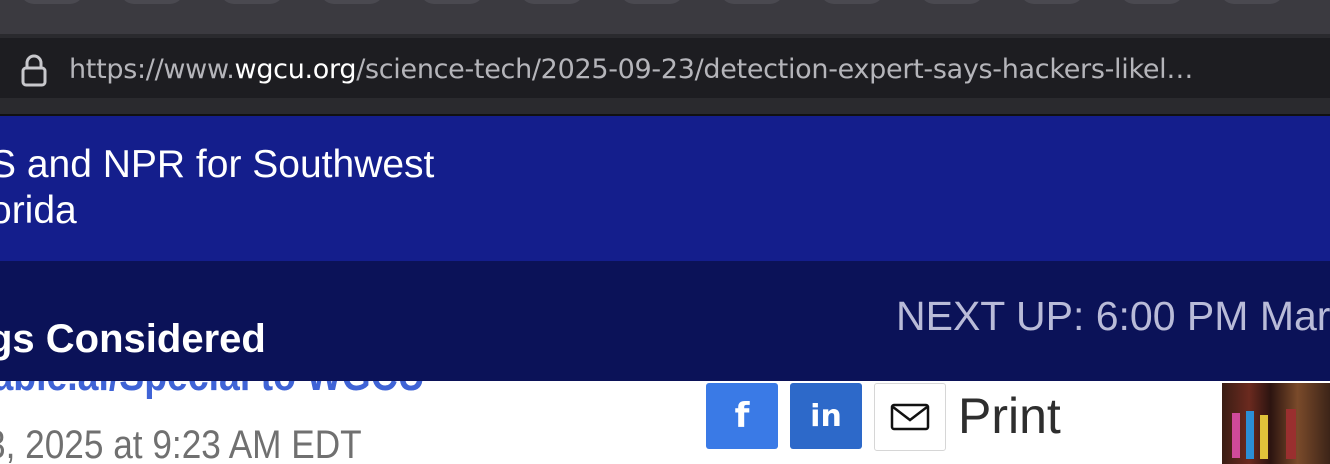 The image size is (1330, 464). I want to click on facebook-share-button: f, so click(742, 416).